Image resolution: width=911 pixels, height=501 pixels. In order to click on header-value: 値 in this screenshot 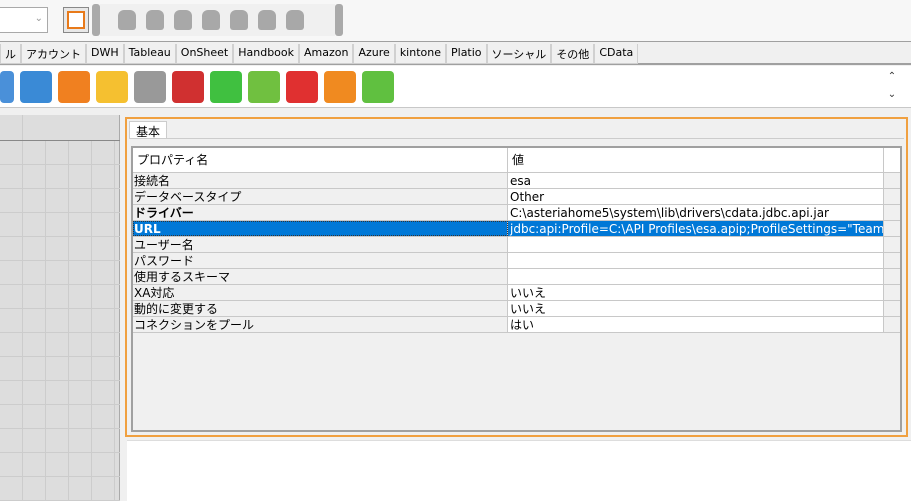, I will do `click(696, 160)`.